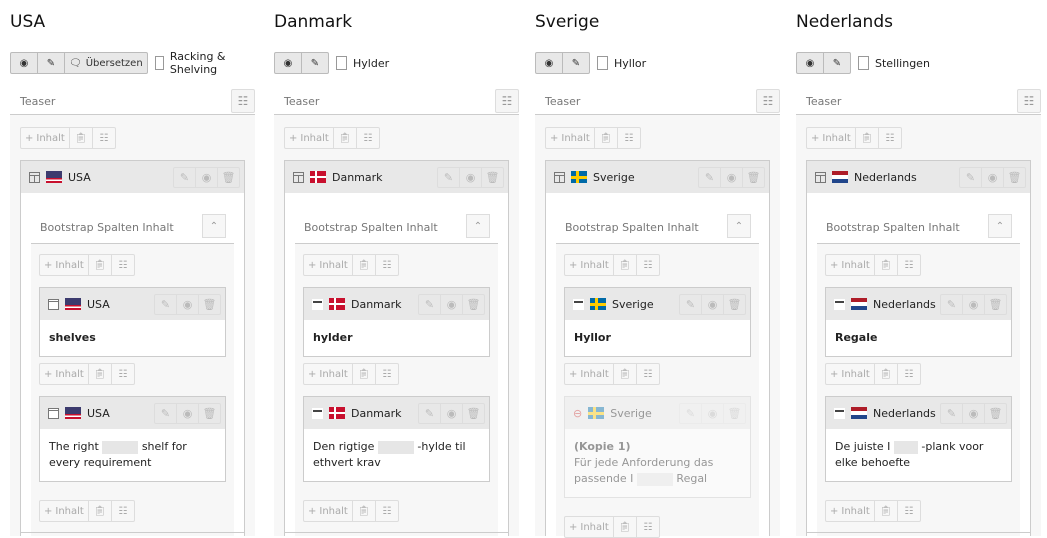 The image size is (1047, 538). Describe the element at coordinates (630, 63) in the screenshot. I see `page-title: Hyllor` at that location.